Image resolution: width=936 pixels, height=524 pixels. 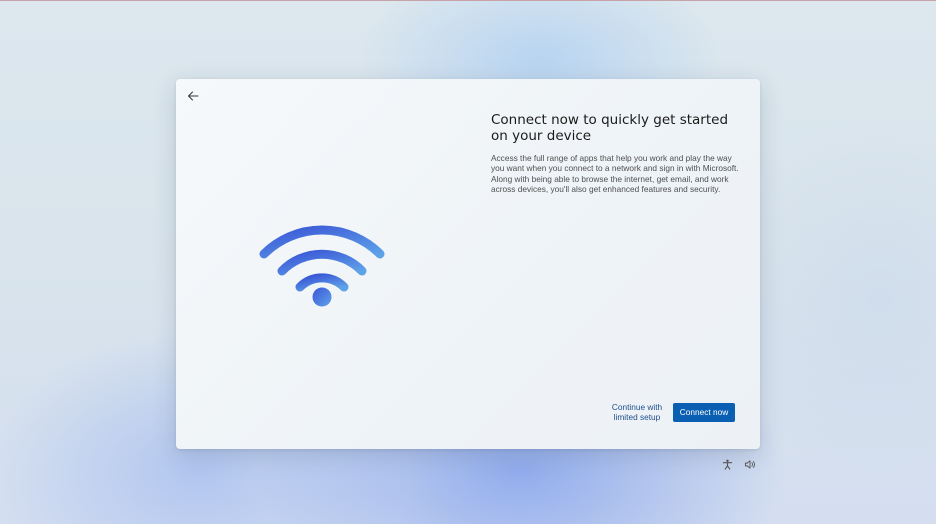 I want to click on back-button, so click(x=193, y=96).